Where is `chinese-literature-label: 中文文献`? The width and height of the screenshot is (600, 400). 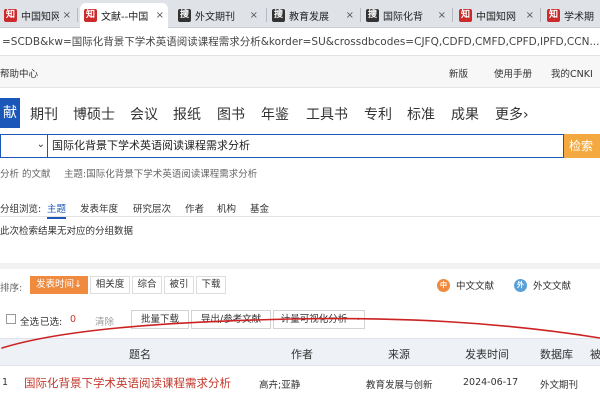
chinese-literature-label: 中文文献 is located at coordinates (475, 286).